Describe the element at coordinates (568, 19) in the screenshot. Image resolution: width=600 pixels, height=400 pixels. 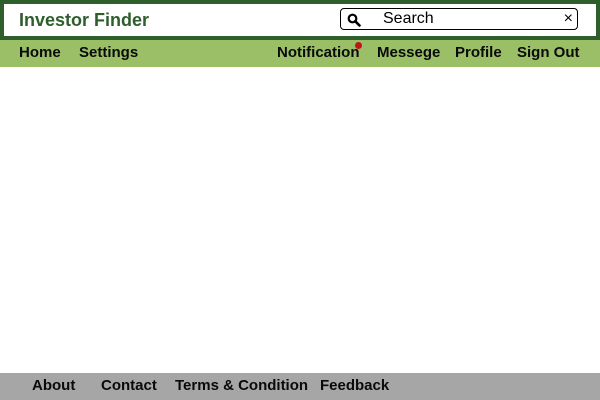
I see `close-icon: ×` at that location.